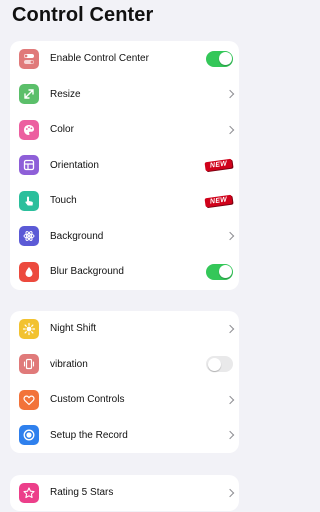 This screenshot has width=320, height=512. I want to click on background-label: Background, so click(77, 236).